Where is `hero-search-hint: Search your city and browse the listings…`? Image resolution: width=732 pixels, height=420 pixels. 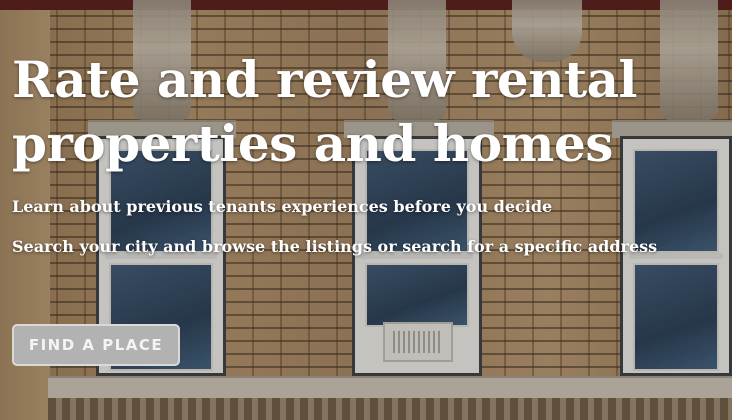
hero-search-hint: Search your city and browse the listings… is located at coordinates (335, 246).